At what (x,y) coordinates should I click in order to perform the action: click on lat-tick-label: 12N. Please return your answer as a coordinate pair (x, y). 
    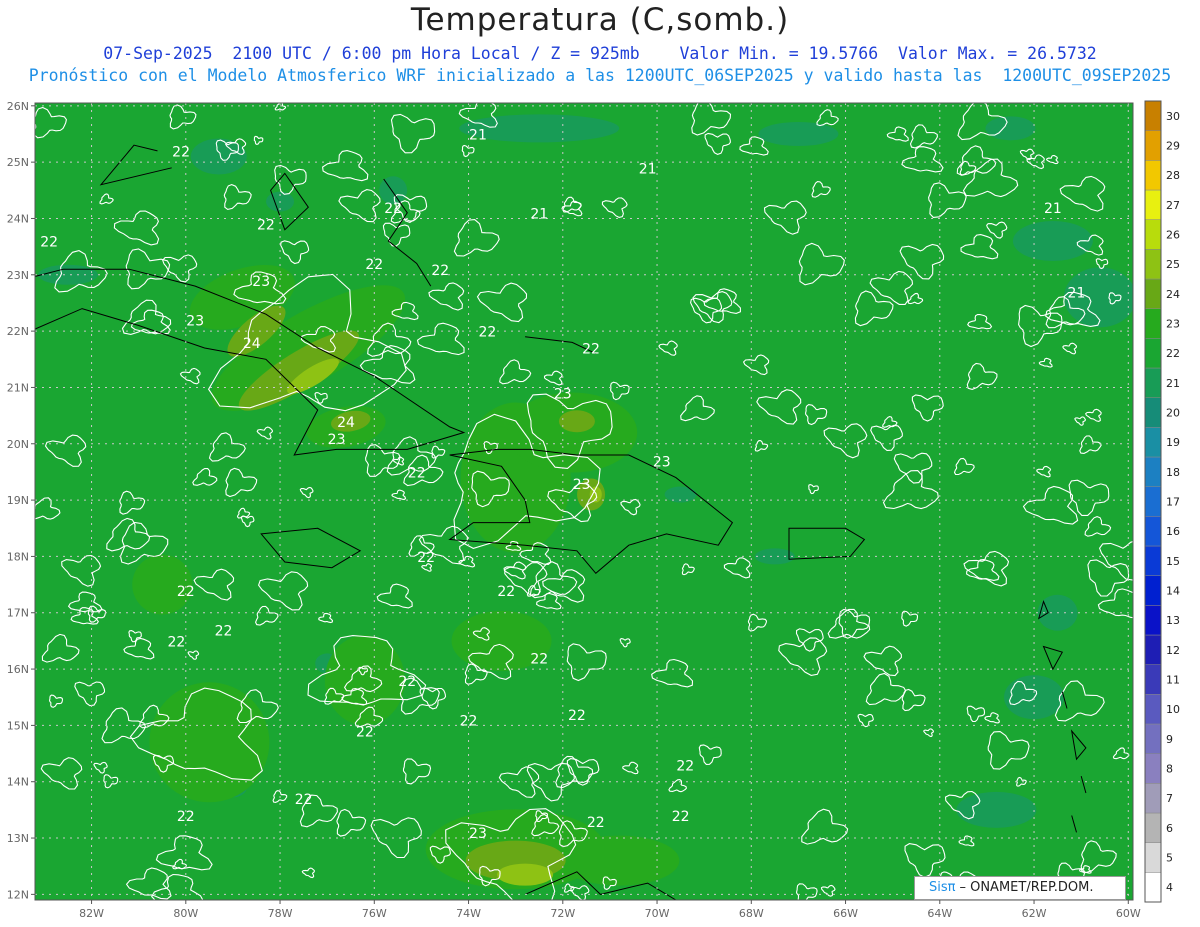
    Looking at the image, I should click on (18, 894).